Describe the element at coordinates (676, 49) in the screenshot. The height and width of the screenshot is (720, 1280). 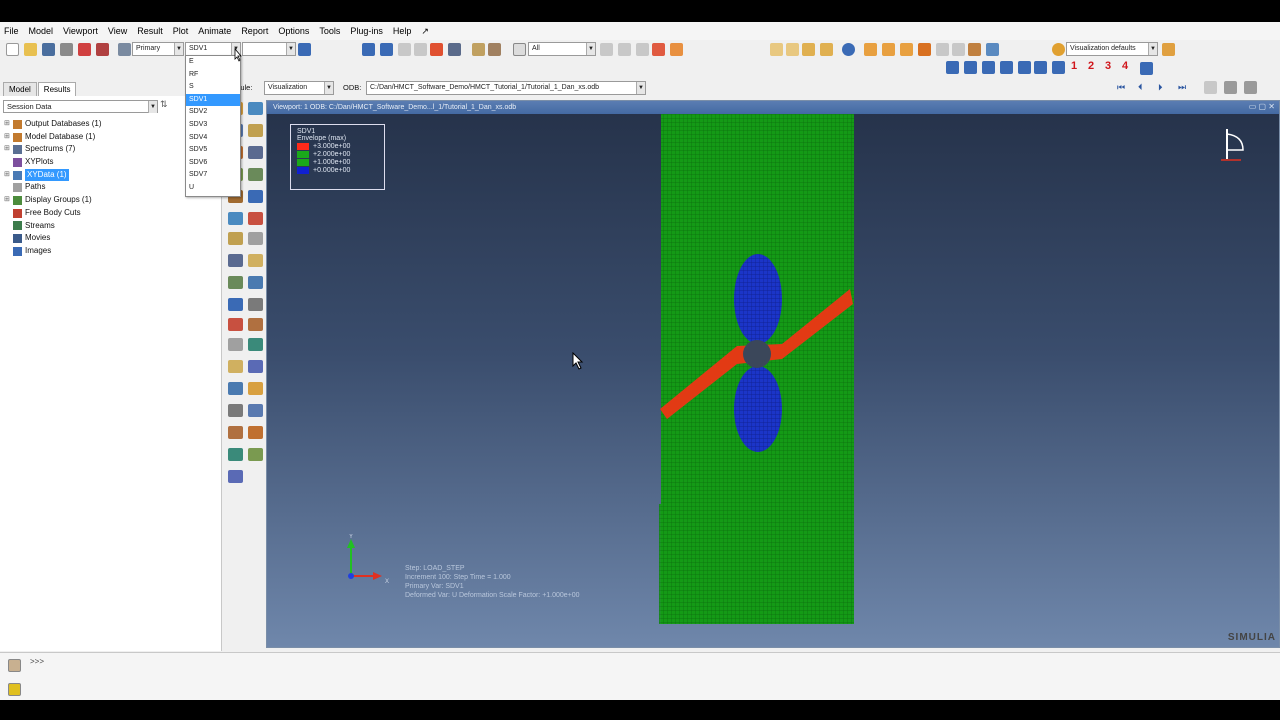
I see `color-code-icon` at that location.